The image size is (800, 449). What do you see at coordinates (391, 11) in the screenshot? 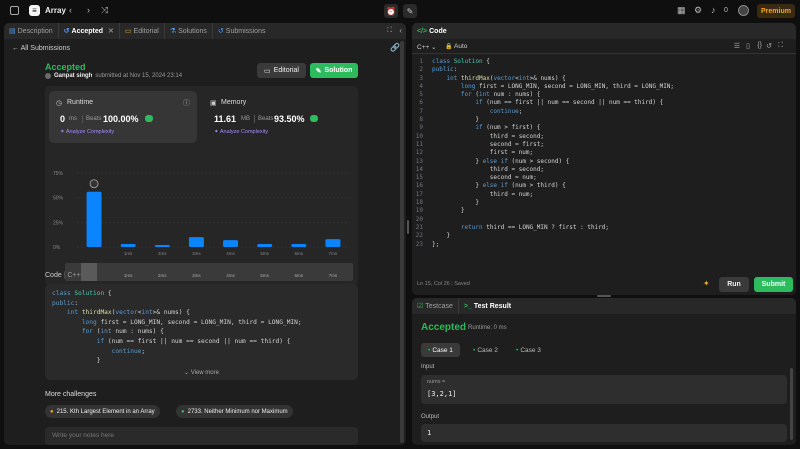
I see `timer-icon: ⏰` at bounding box center [391, 11].